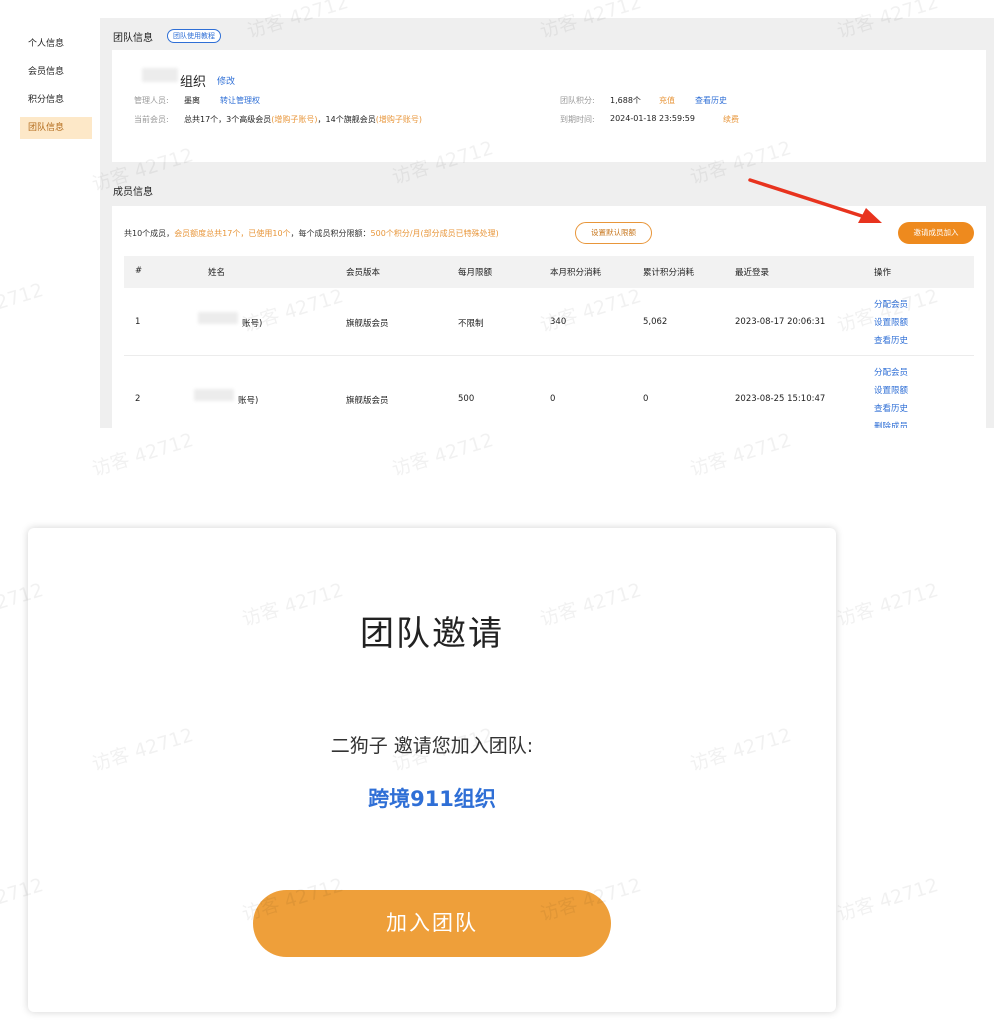 This screenshot has width=997, height=1024. What do you see at coordinates (432, 799) in the screenshot?
I see `invite-org-name: 跨境911组织` at bounding box center [432, 799].